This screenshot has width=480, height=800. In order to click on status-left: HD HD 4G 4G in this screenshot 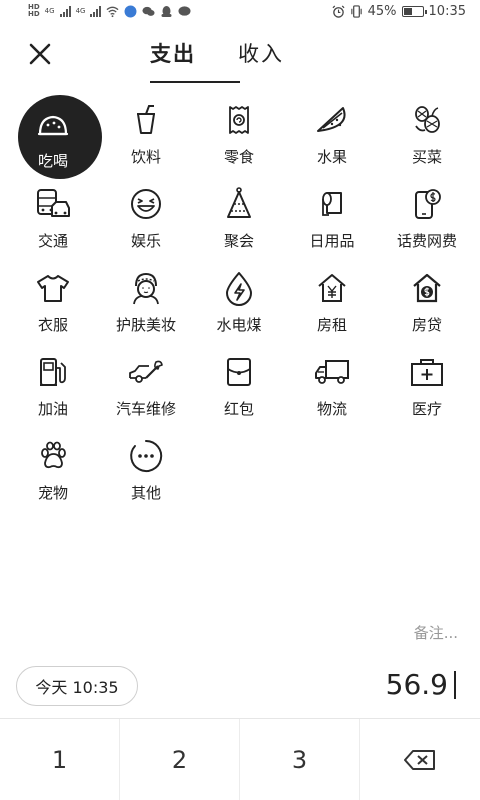, I will do `click(109, 11)`.